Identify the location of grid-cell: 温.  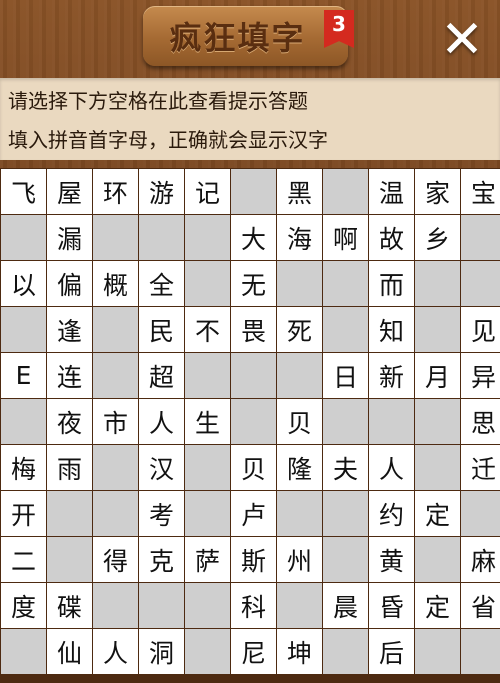
(391, 191).